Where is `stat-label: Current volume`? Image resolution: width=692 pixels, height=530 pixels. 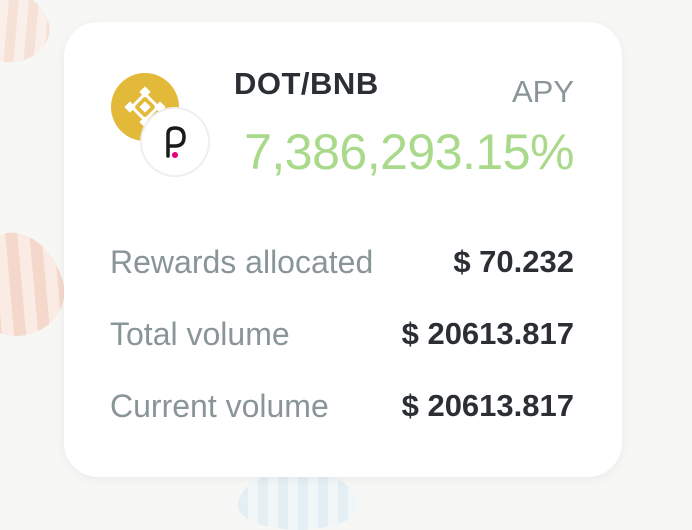
stat-label: Current volume is located at coordinates (219, 405).